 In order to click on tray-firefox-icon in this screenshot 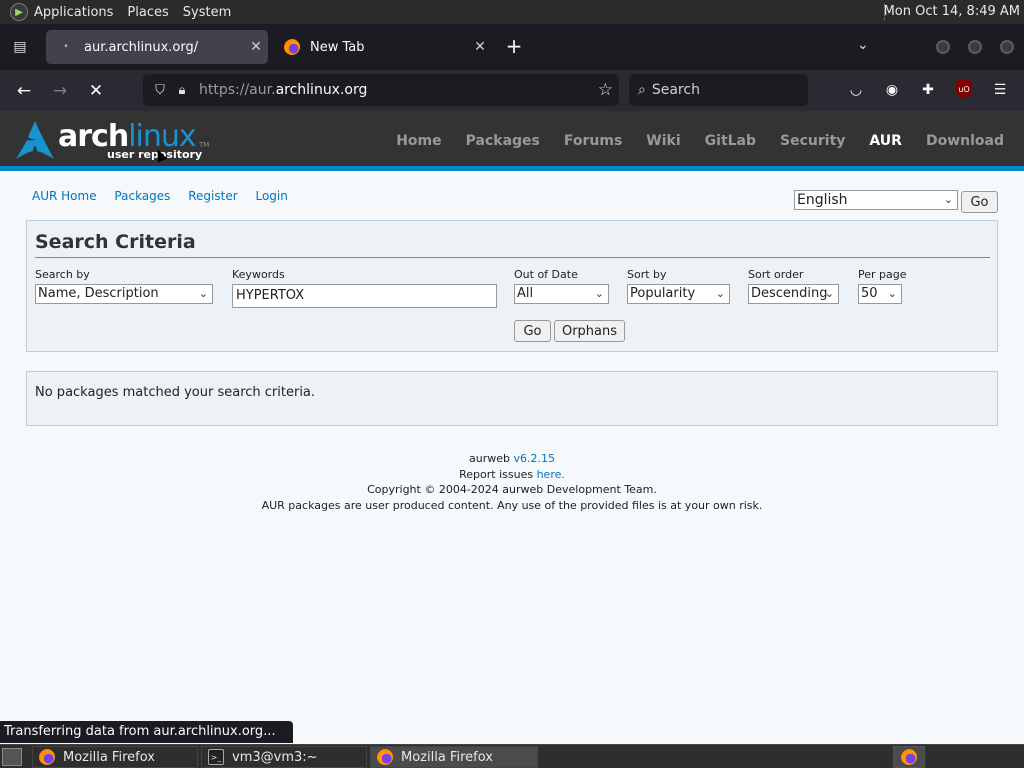, I will do `click(909, 757)`.